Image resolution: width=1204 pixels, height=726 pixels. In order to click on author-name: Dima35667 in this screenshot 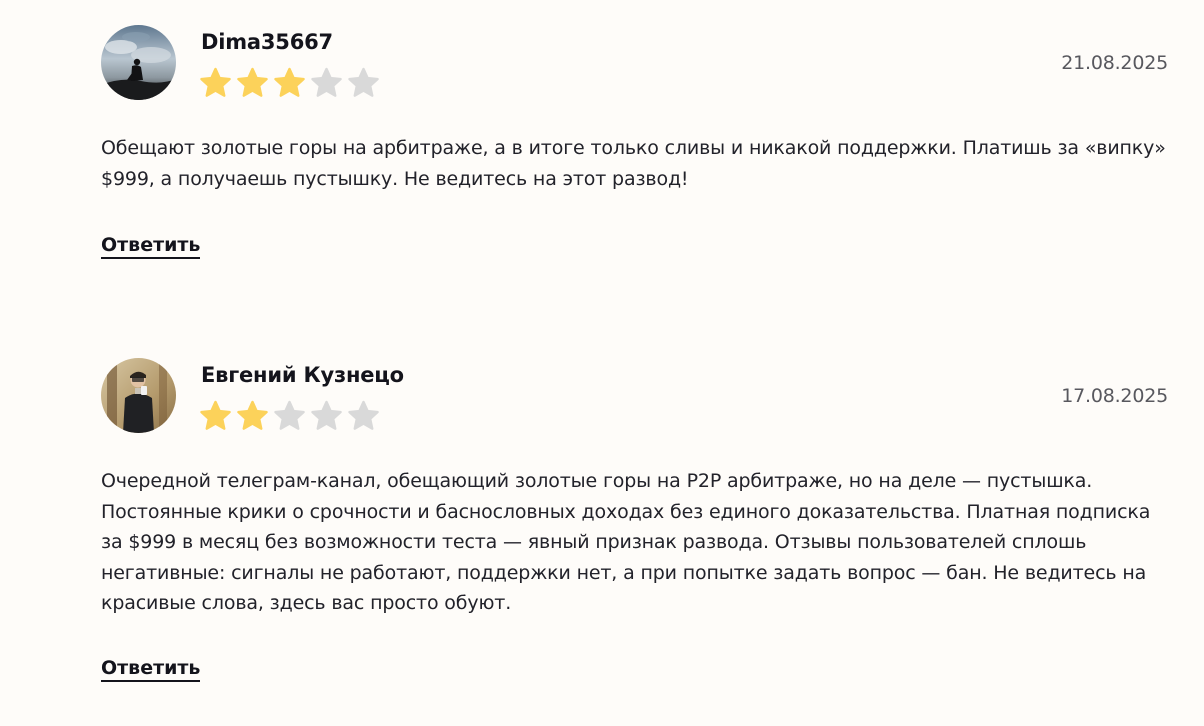, I will do `click(267, 42)`.